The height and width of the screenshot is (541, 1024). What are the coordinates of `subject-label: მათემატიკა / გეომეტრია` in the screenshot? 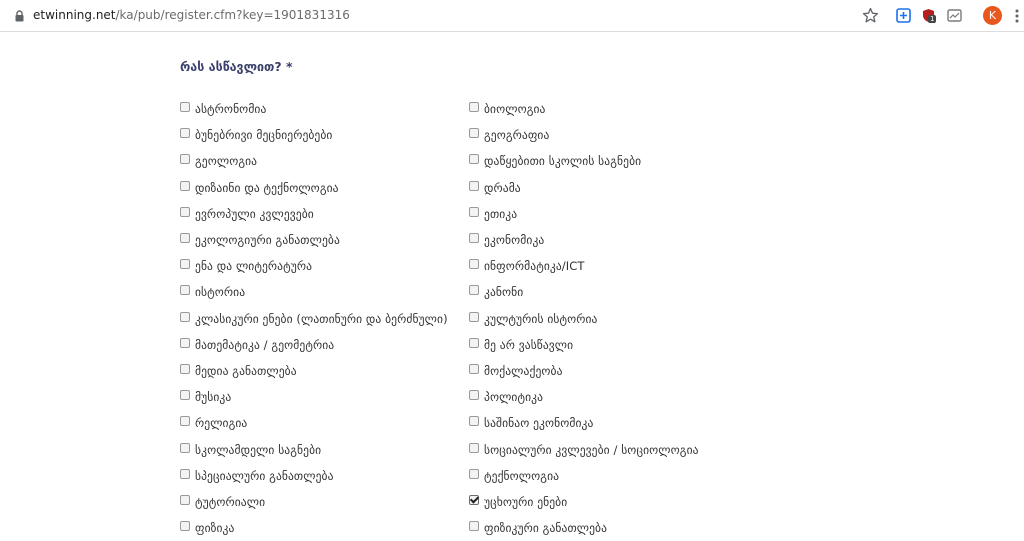 It's located at (265, 344).